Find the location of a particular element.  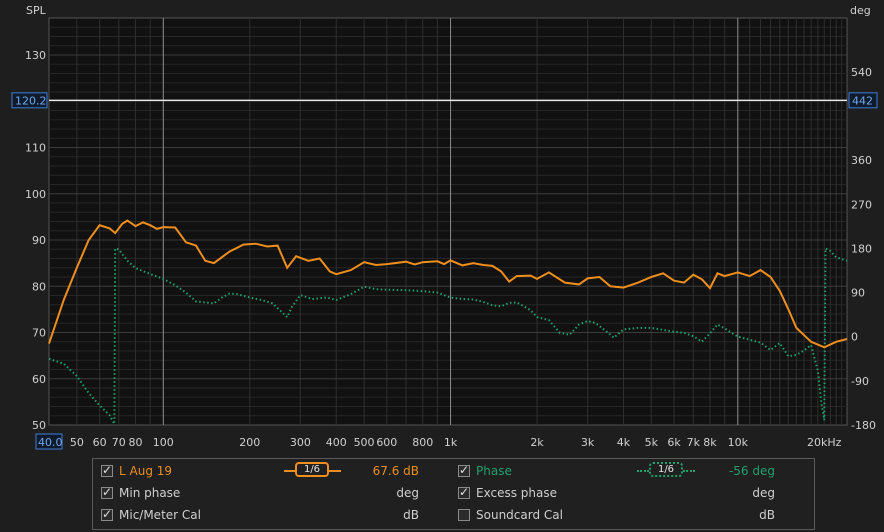

legend-series-name: L Aug 19 is located at coordinates (146, 471).